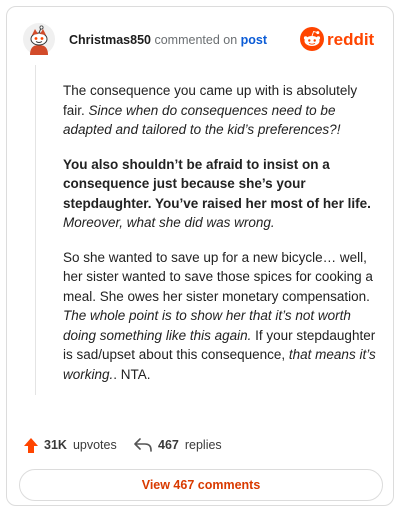 The width and height of the screenshot is (400, 512). Describe the element at coordinates (168, 445) in the screenshot. I see `reply-count: 467` at that location.